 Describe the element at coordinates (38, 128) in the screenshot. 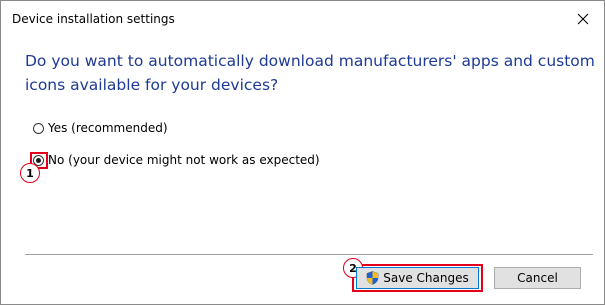

I see `radio-yes` at that location.